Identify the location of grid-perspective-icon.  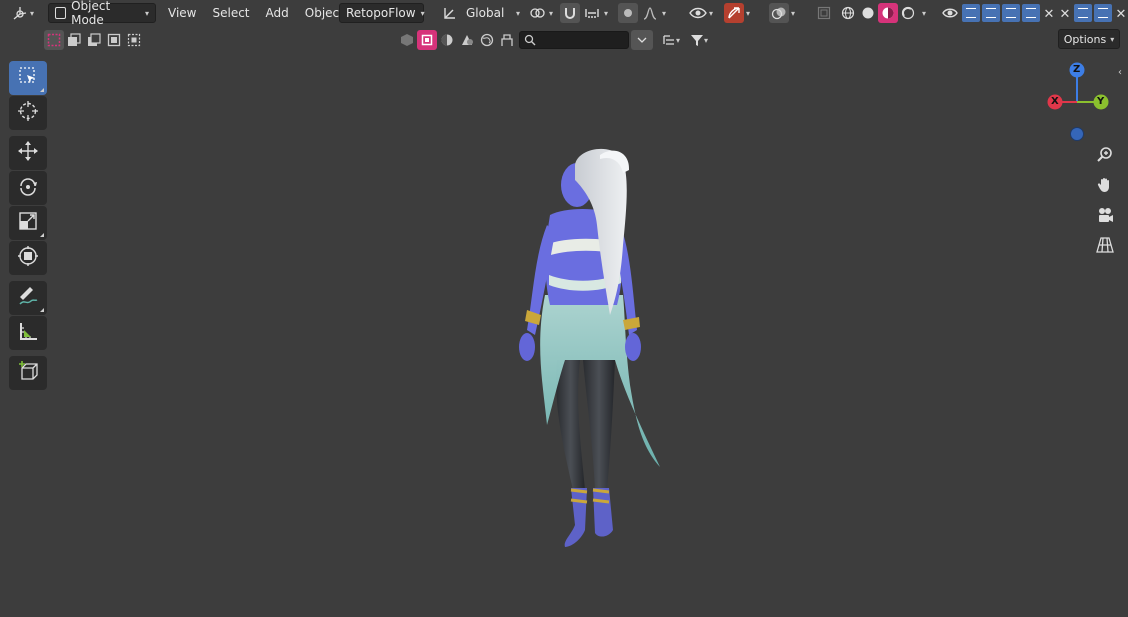
(1105, 247).